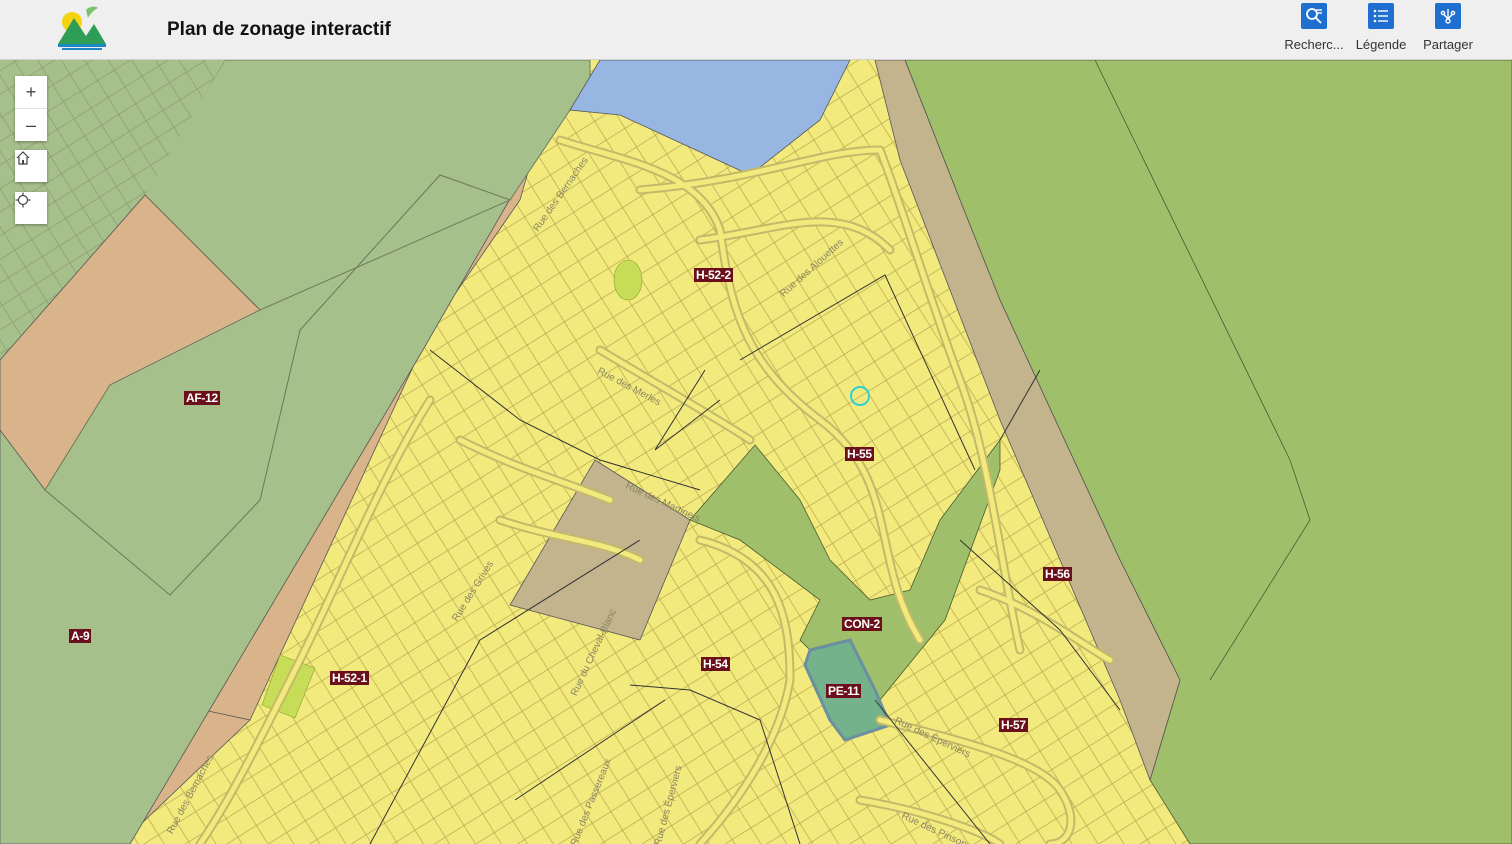 This screenshot has height=844, width=1512. I want to click on app-title: Plan de zonage interactif, so click(279, 29).